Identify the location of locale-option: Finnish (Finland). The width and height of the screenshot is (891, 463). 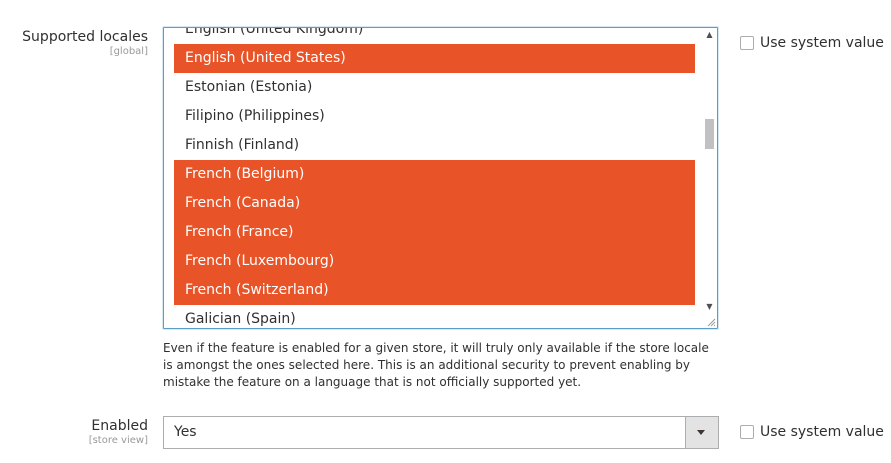
(434, 145).